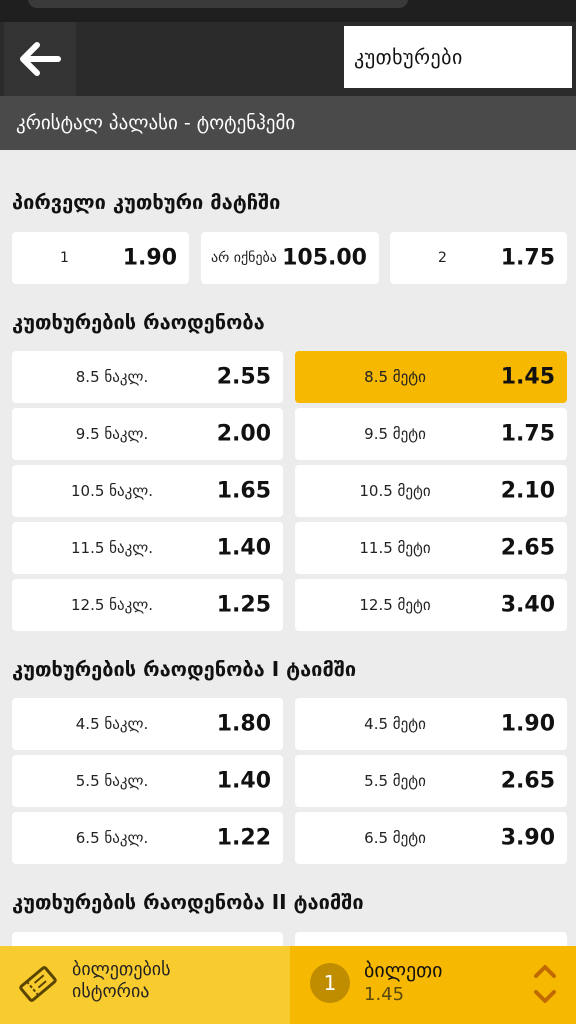 The height and width of the screenshot is (1024, 576). I want to click on odd-button-under: 8.5 ნაკლ. 2.55, so click(147, 377).